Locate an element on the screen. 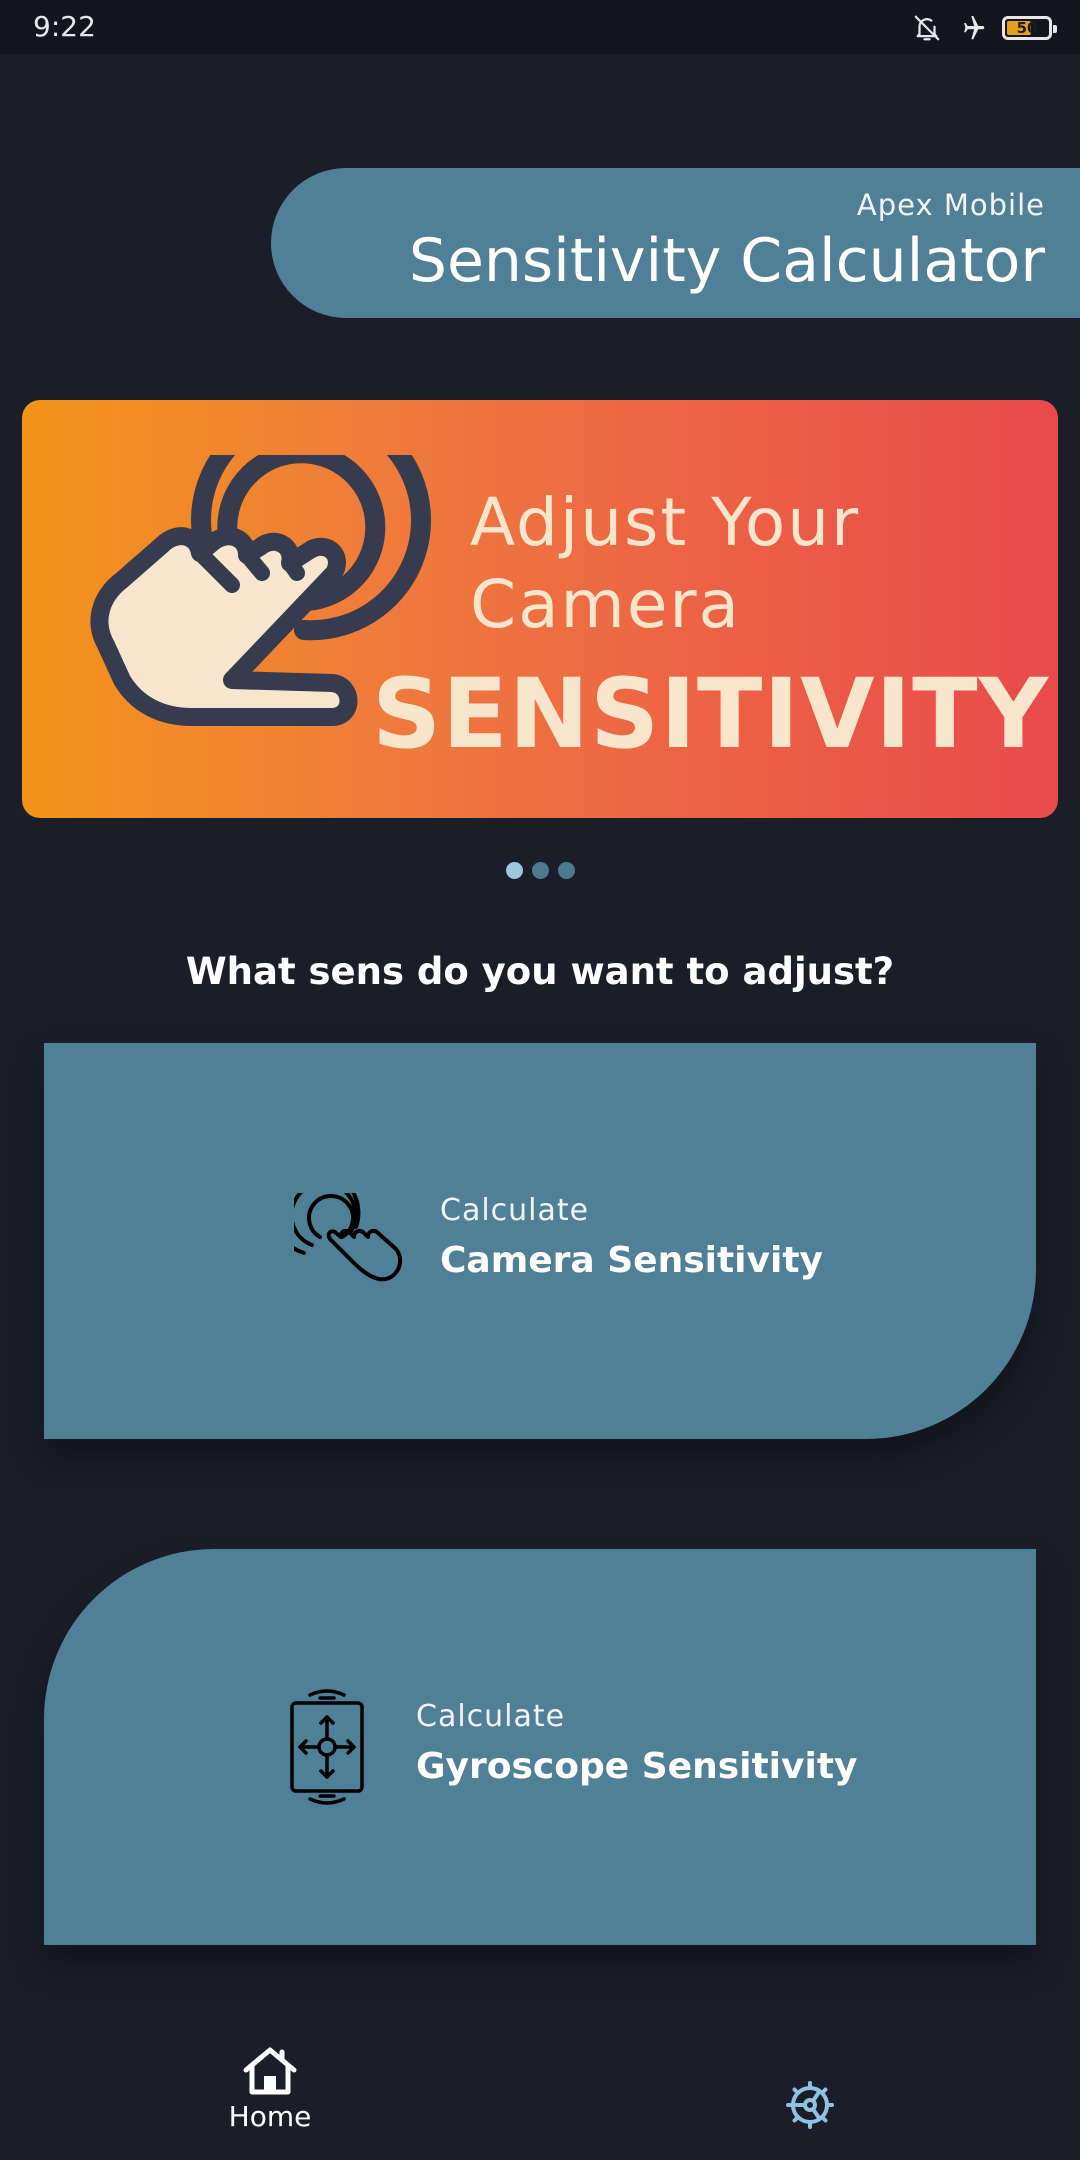 The height and width of the screenshot is (2160, 1080). section-question: What sens do you want to adjust? is located at coordinates (540, 971).